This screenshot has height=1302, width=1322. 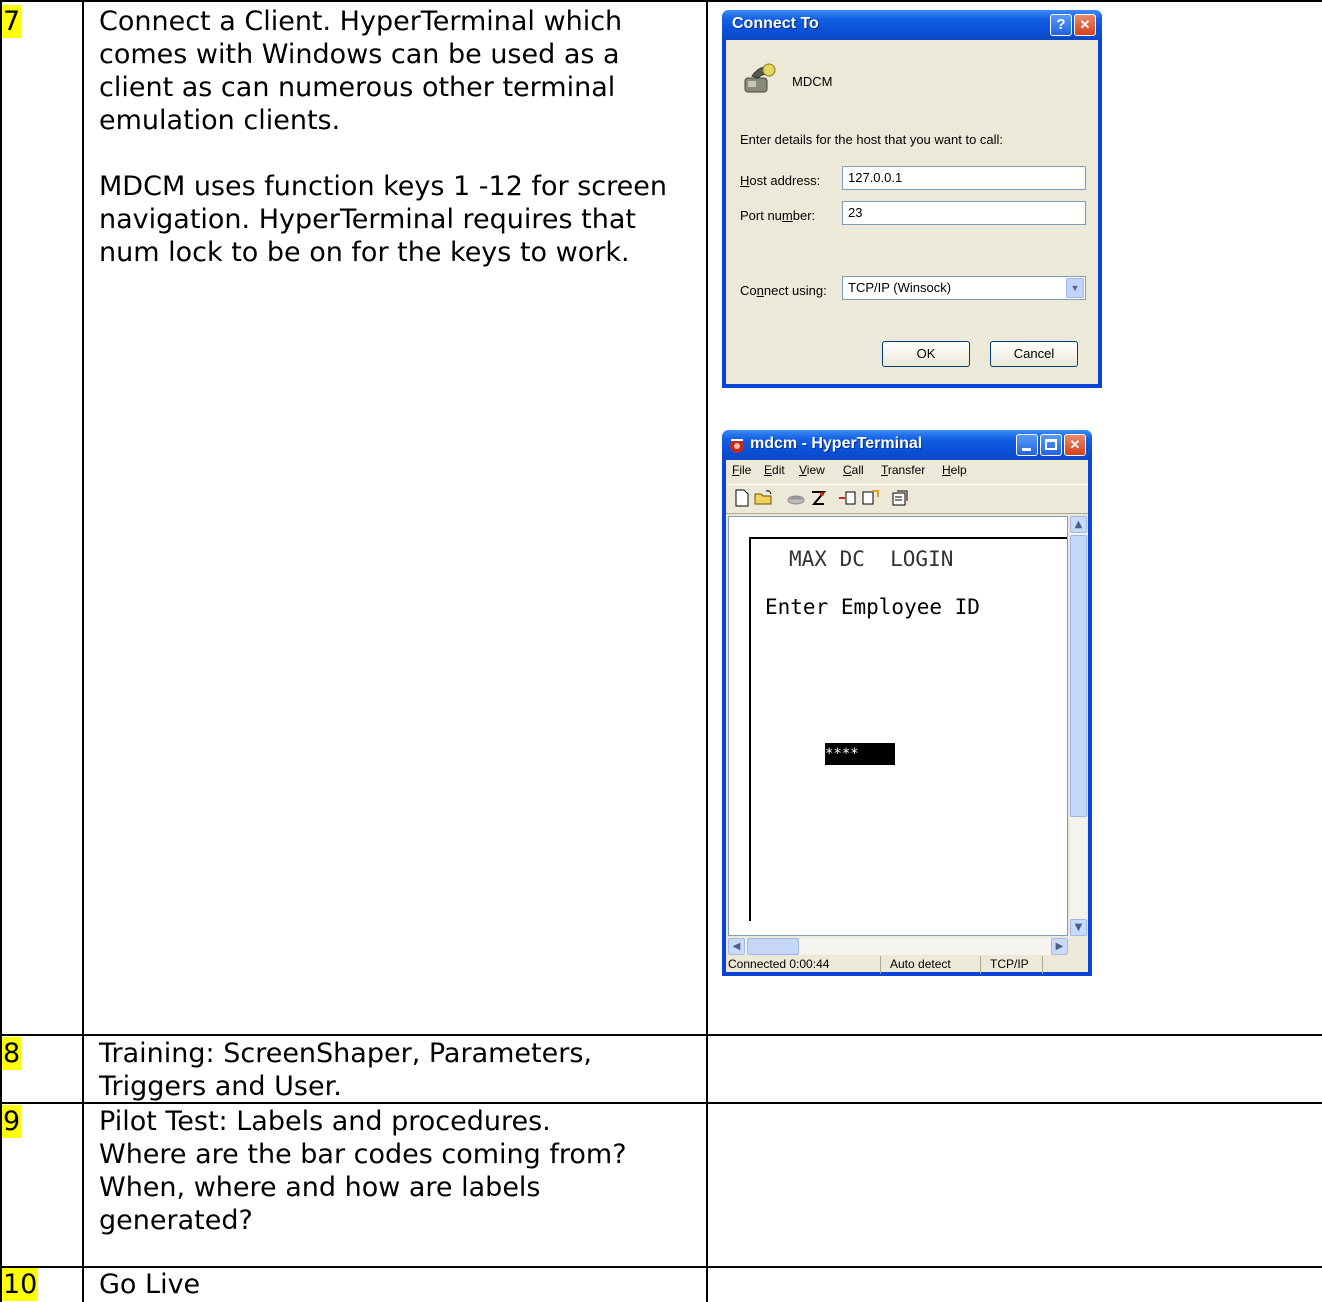 What do you see at coordinates (20, 1284) in the screenshot?
I see `step-number-10: 10` at bounding box center [20, 1284].